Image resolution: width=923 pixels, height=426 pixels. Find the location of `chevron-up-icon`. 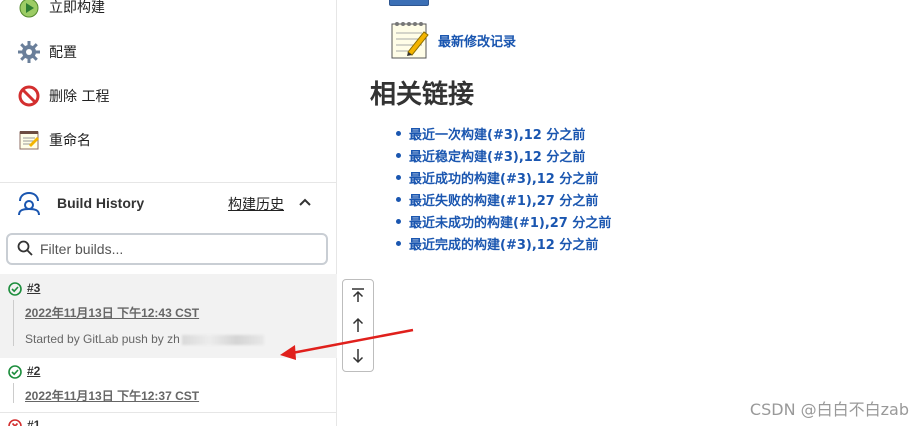

chevron-up-icon is located at coordinates (305, 202).